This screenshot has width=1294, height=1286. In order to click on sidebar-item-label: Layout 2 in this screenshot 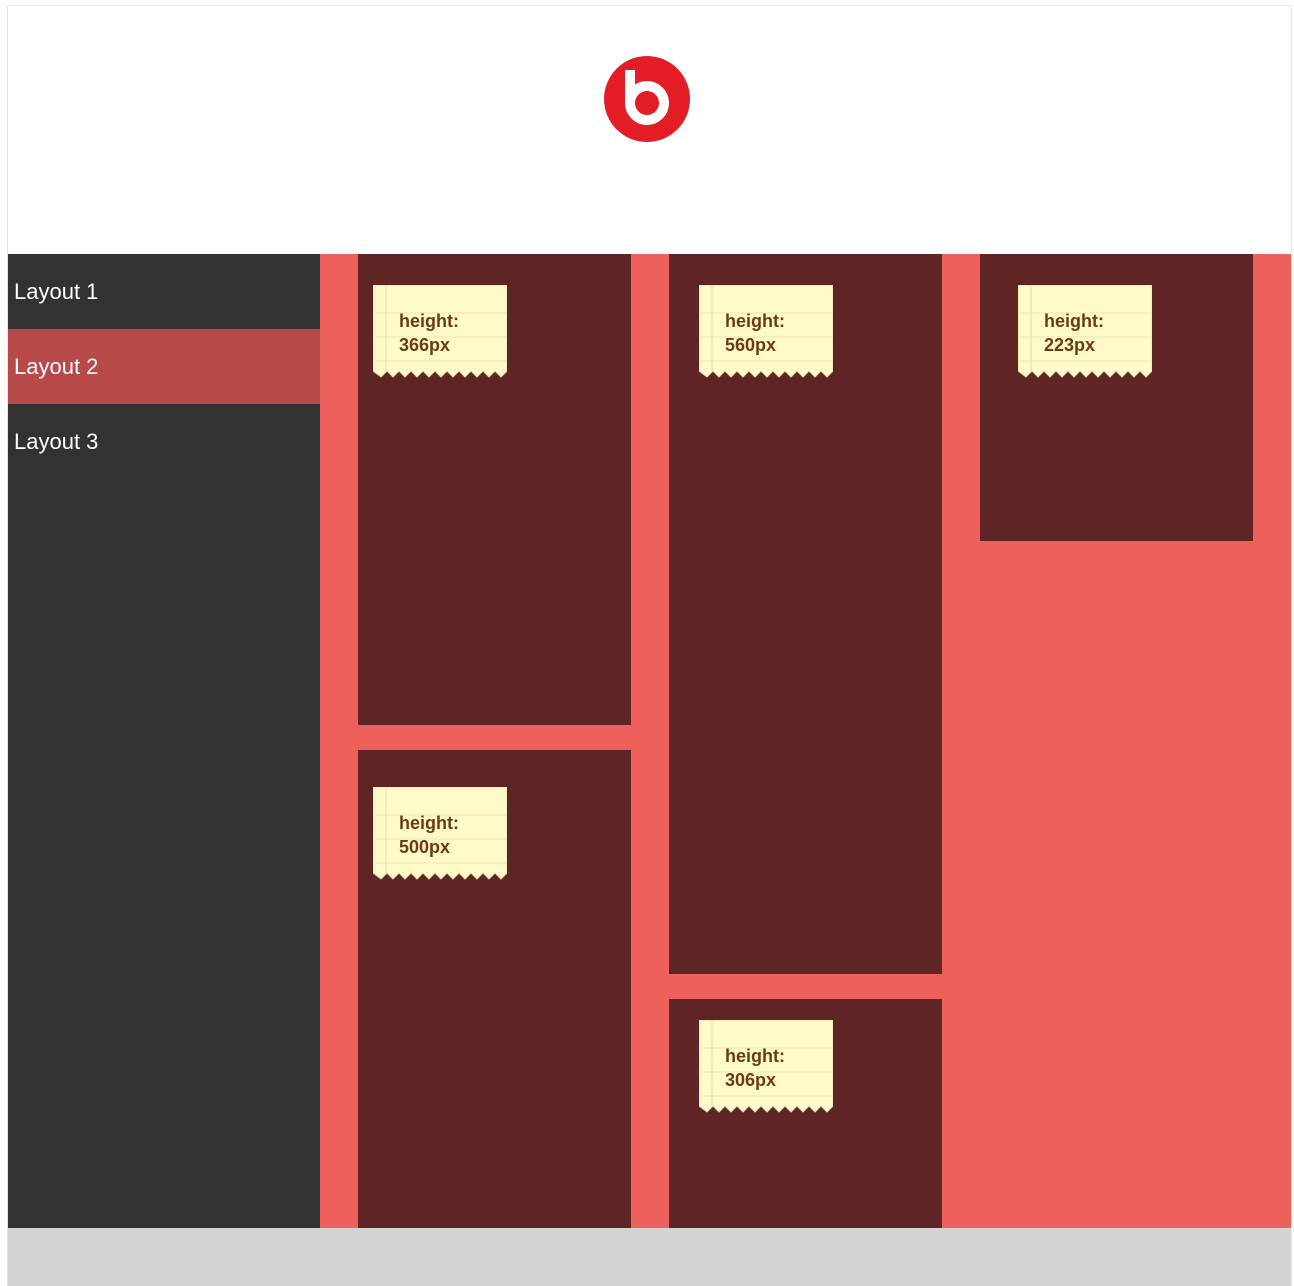, I will do `click(56, 366)`.